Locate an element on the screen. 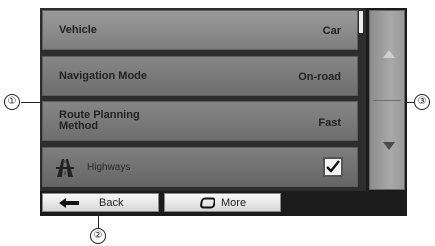 This screenshot has height=246, width=435. highway-icon is located at coordinates (65, 168).